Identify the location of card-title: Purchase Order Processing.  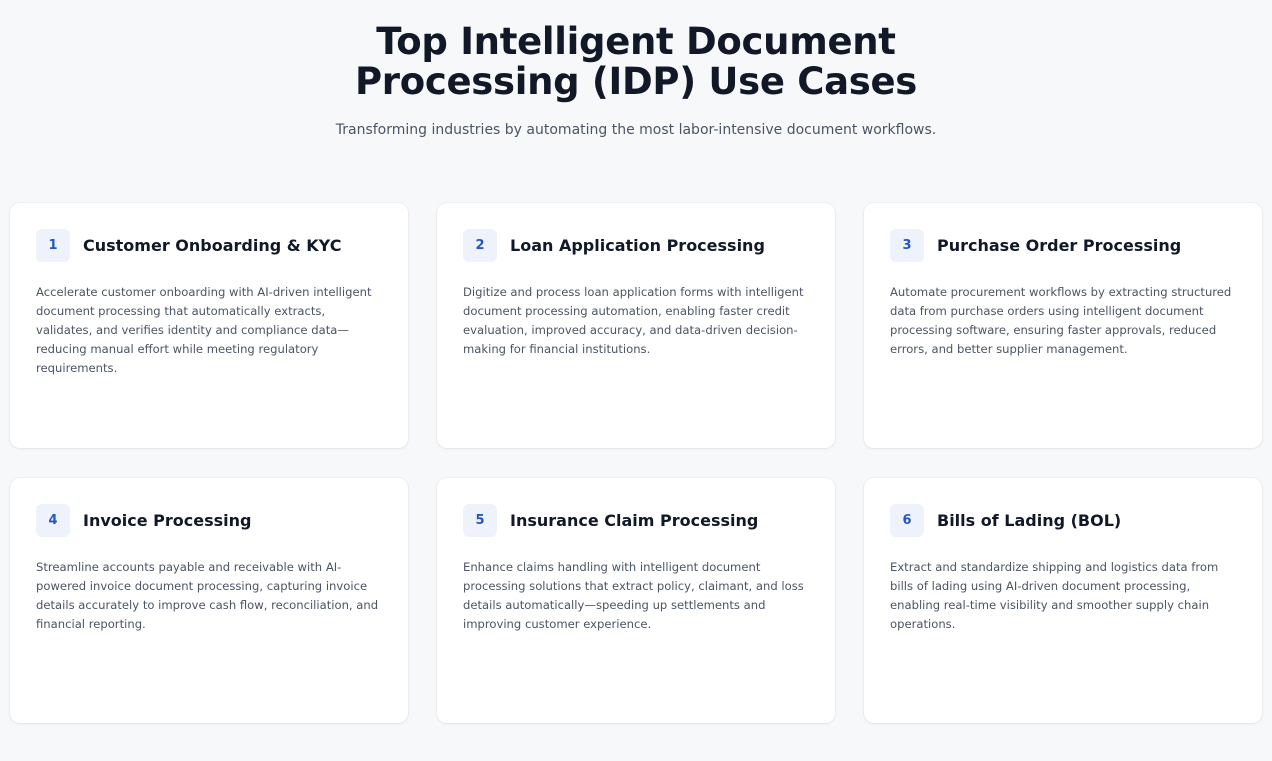
(1059, 245).